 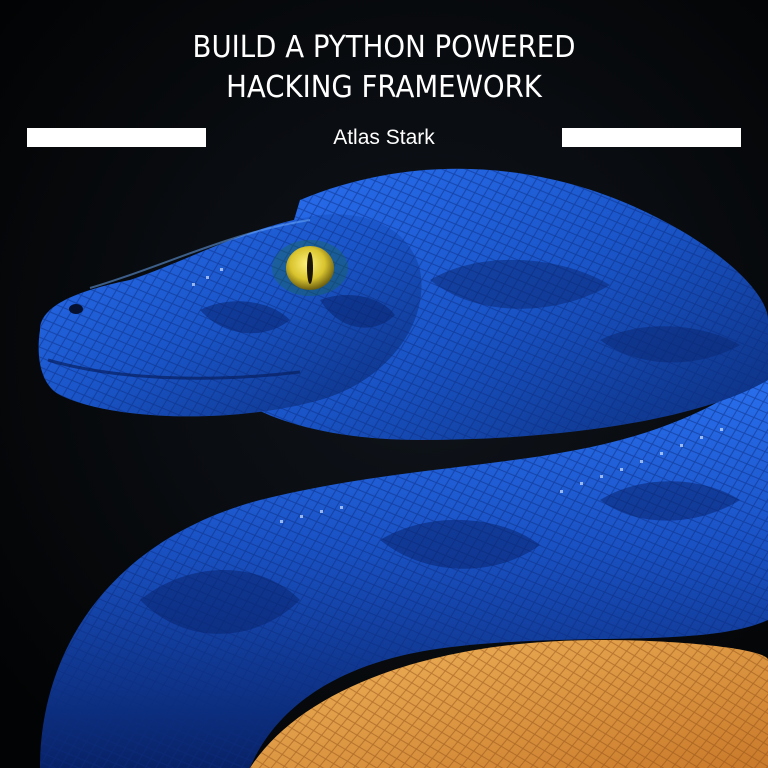 I want to click on book-title: BUILD A PYTHON POWERED HACKING FRAMEWORK, so click(x=384, y=68).